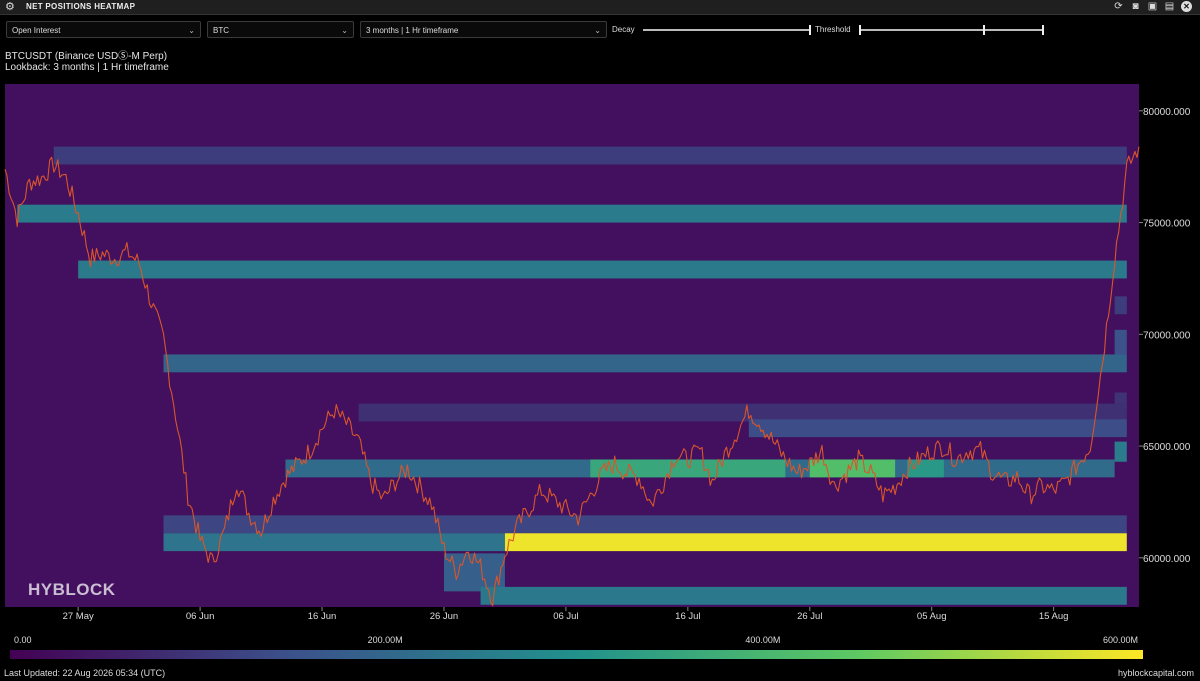 This screenshot has height=681, width=1200. Describe the element at coordinates (1043, 30) in the screenshot. I see `threshold-slider-max-handle` at that location.